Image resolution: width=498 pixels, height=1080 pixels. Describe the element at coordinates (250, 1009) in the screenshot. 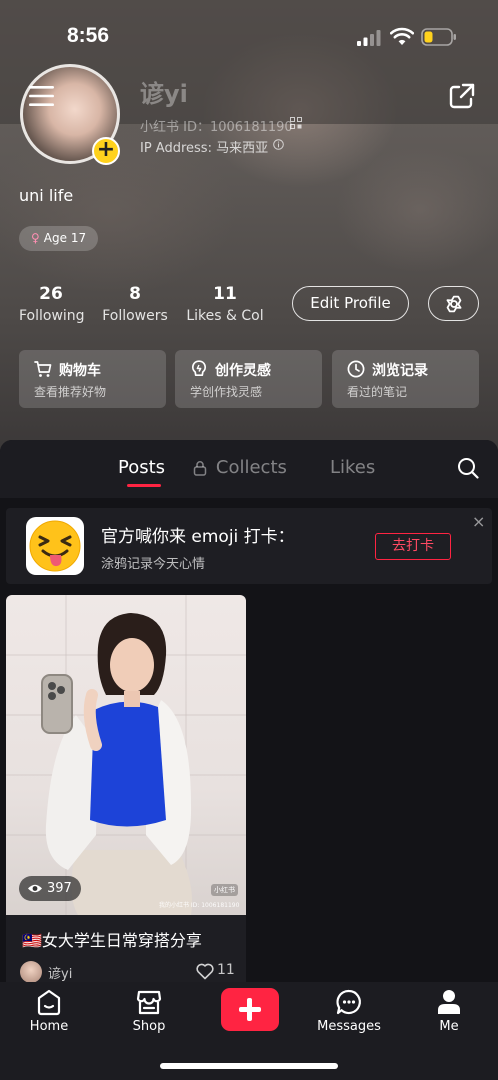

I see `create-post-button` at that location.